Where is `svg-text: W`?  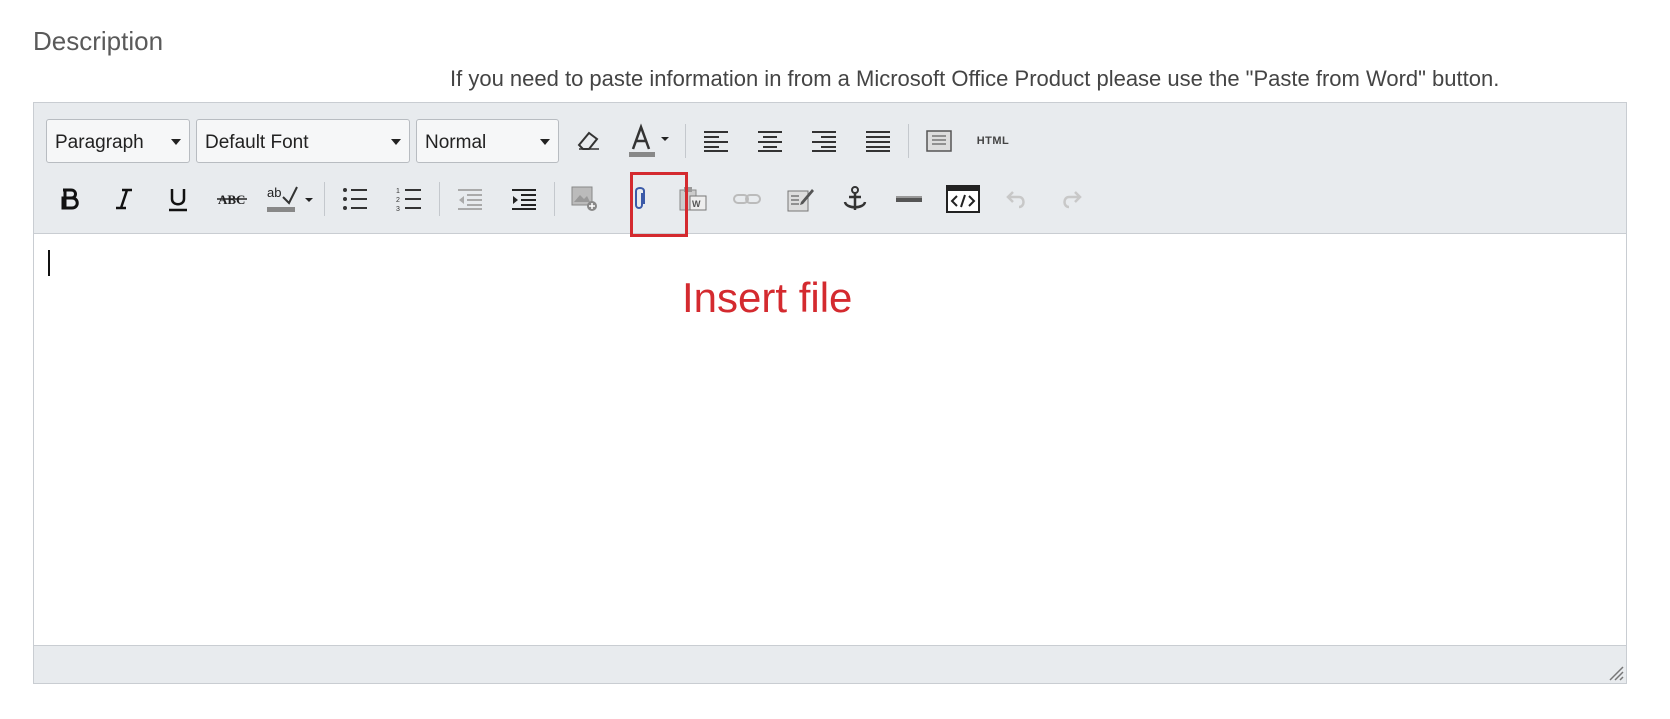
svg-text: W is located at coordinates (696, 204).